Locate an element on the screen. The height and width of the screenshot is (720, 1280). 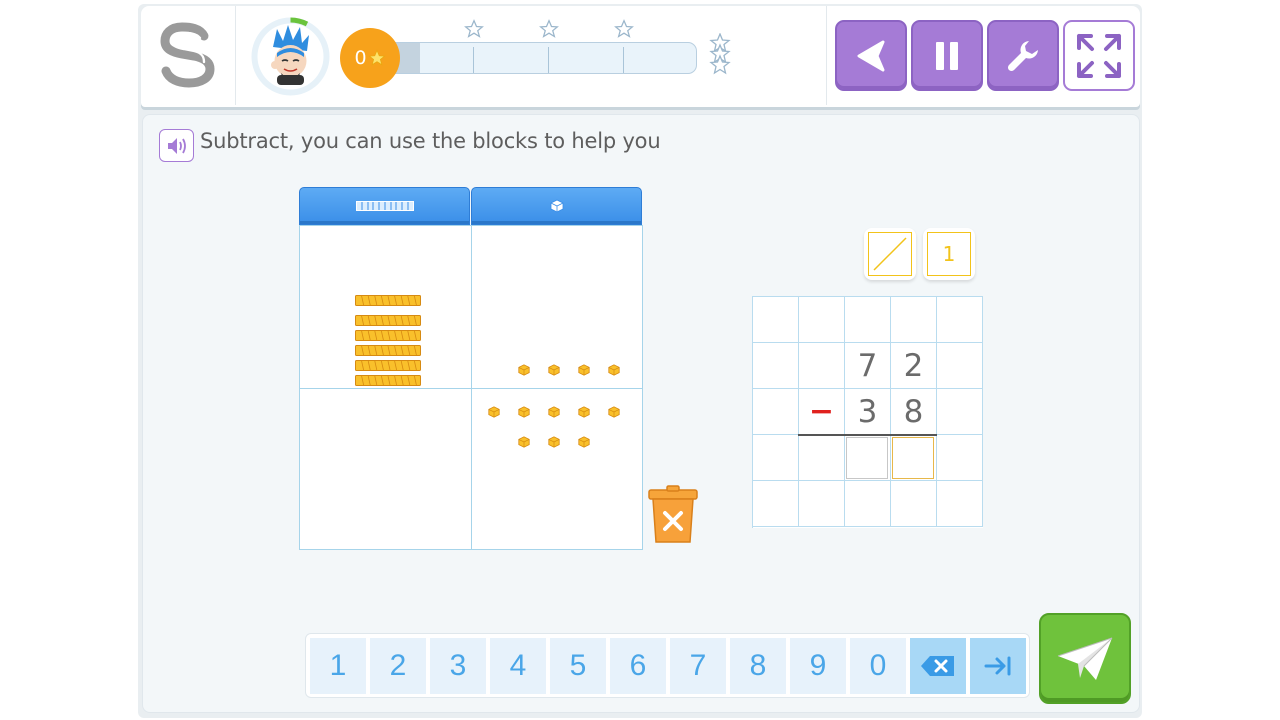
answer-ones-input is located at coordinates (913, 458).